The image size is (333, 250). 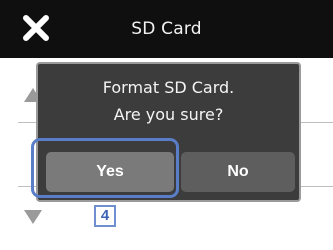 What do you see at coordinates (105, 216) in the screenshot?
I see `step-number-badge: 4` at bounding box center [105, 216].